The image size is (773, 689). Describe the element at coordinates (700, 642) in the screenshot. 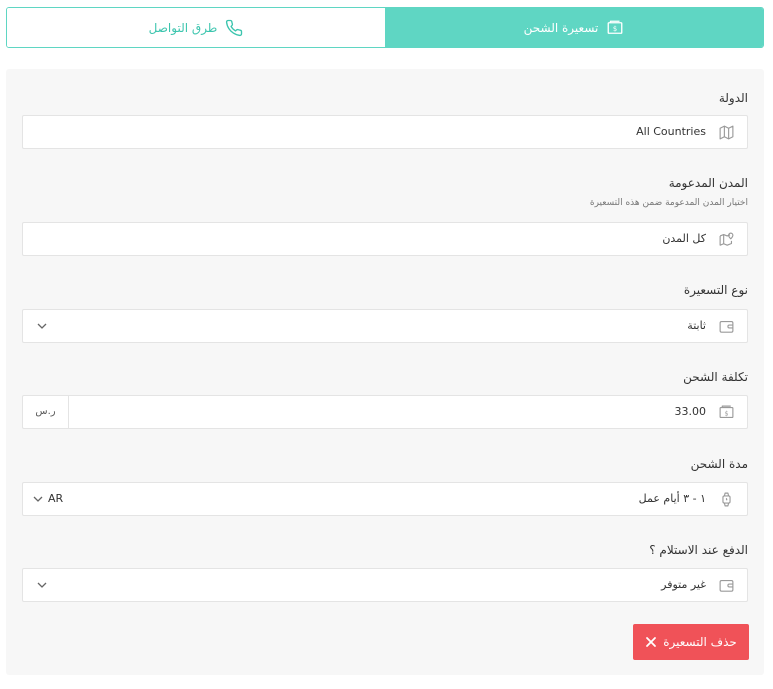

I see `delete-pricing-label: حذف التسعيرة` at that location.